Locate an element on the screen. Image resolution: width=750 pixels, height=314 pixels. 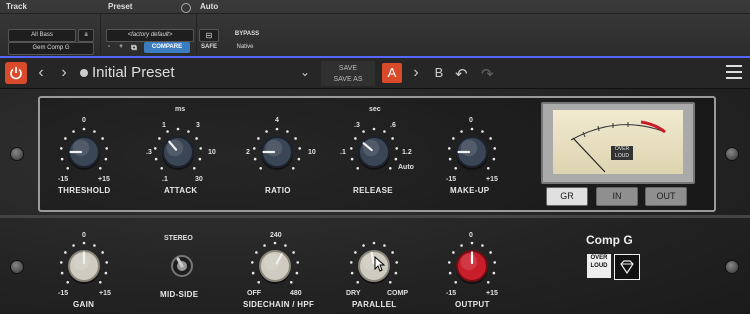
release-tick-0-3: .3 is located at coordinates (357, 125).